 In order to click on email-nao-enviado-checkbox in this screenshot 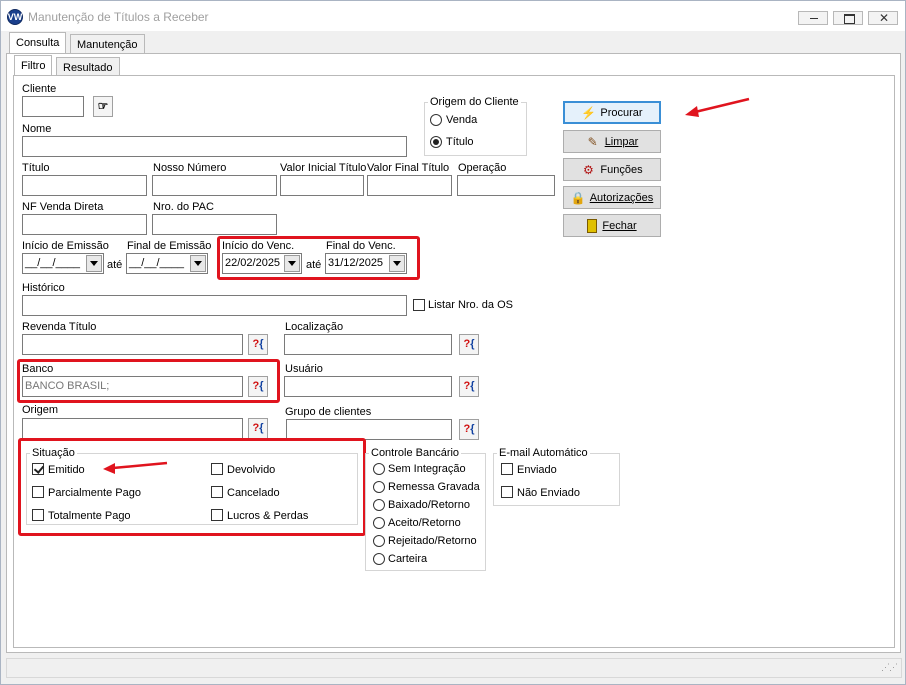, I will do `click(507, 492)`.